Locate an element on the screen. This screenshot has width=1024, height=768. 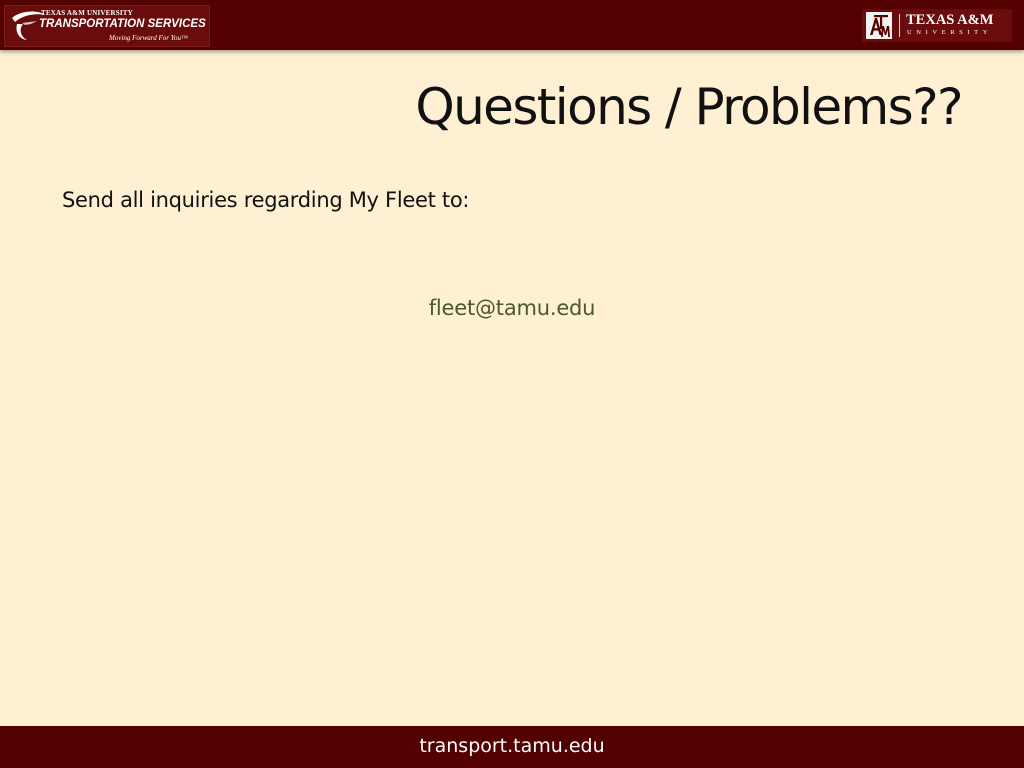
slide-title: Questions / Problems?? is located at coordinates (689, 107).